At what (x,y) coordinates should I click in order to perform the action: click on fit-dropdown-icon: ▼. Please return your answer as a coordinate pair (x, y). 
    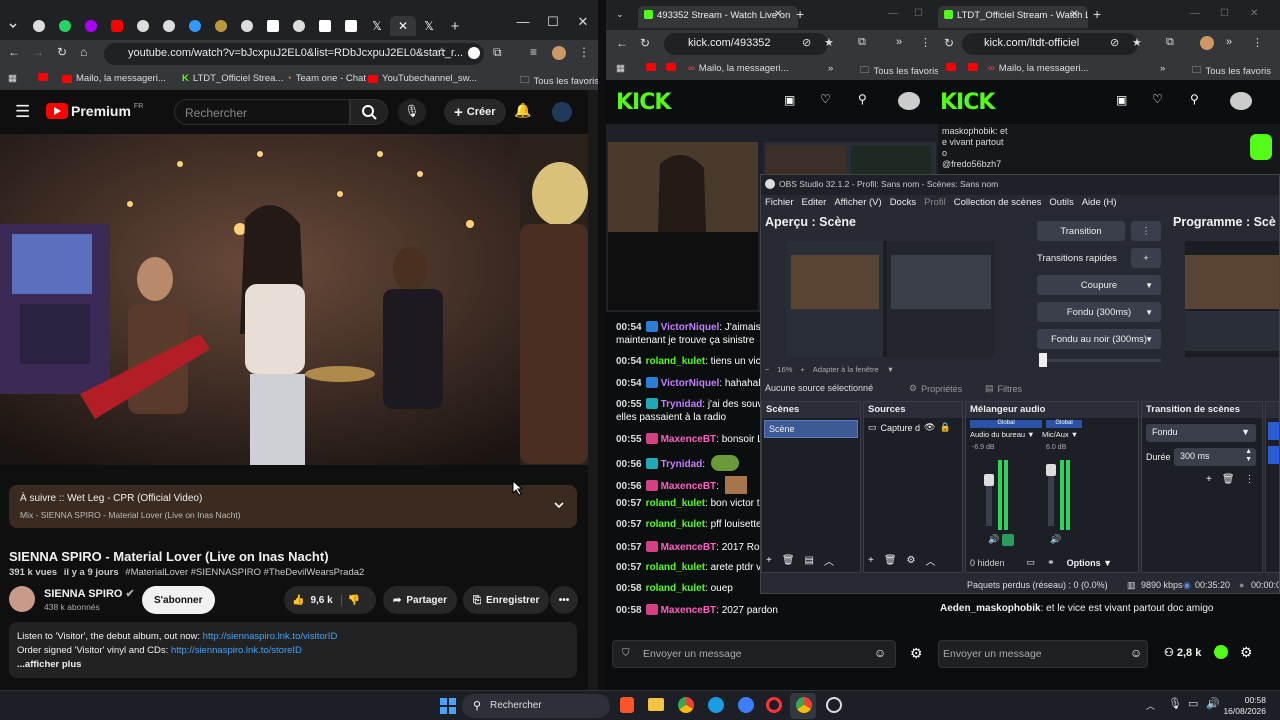
    Looking at the image, I should click on (890, 369).